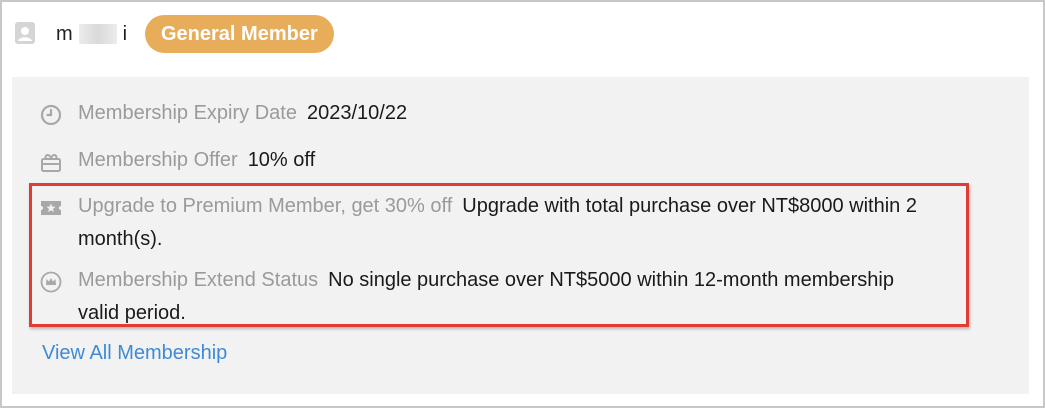 Image resolution: width=1045 pixels, height=408 pixels. What do you see at coordinates (281, 160) in the screenshot?
I see `detail-value: 10% off` at bounding box center [281, 160].